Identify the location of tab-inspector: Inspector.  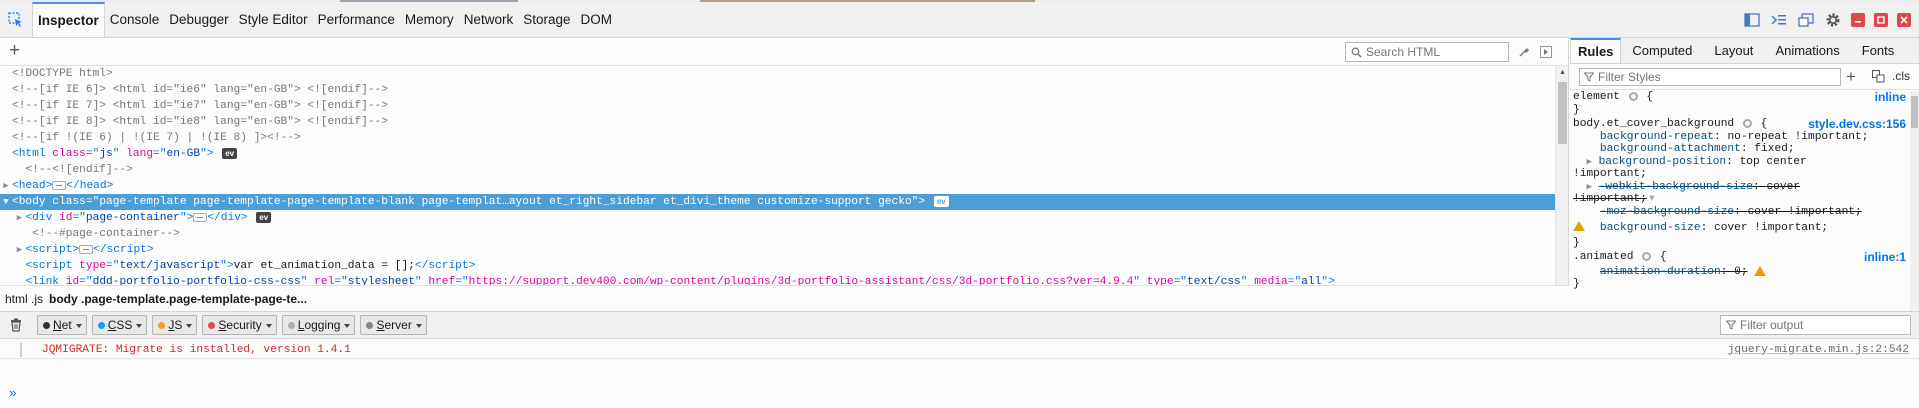
(68, 19).